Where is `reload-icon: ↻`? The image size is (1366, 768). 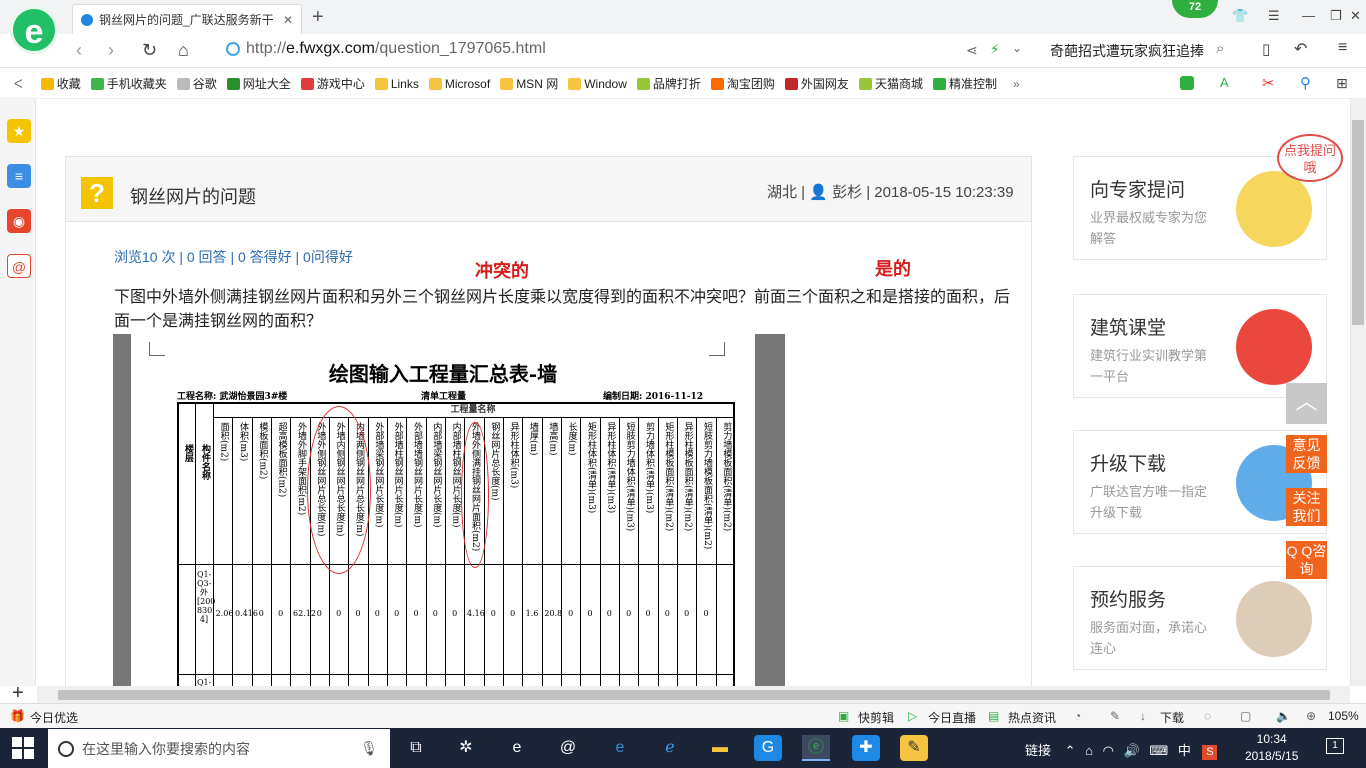 reload-icon: ↻ is located at coordinates (149, 50).